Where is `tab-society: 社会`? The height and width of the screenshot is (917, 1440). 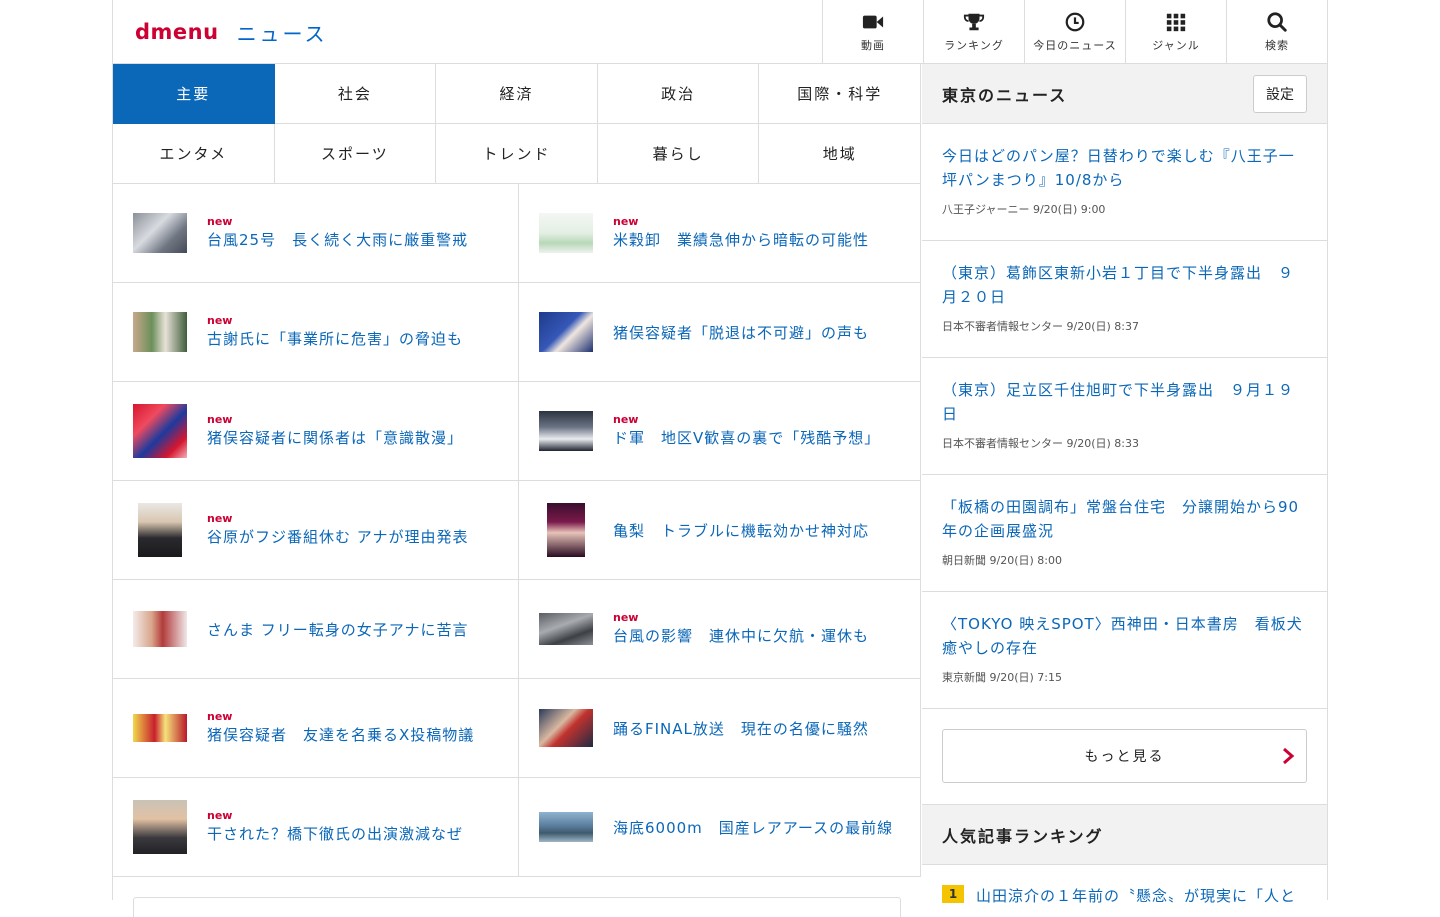 tab-society: 社会 is located at coordinates (355, 94).